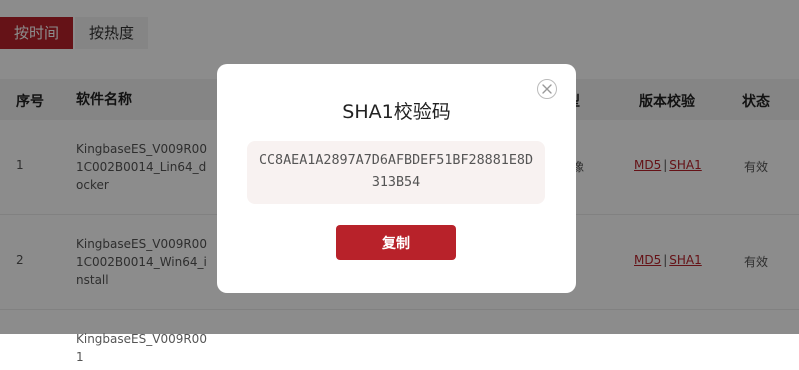  I want to click on close-icon, so click(547, 89).